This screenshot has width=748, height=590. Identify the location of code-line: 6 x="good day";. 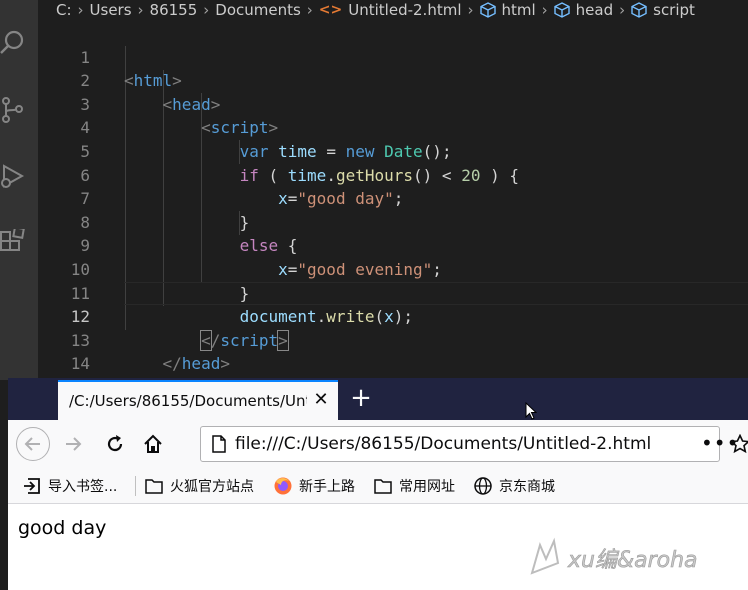
(393, 174).